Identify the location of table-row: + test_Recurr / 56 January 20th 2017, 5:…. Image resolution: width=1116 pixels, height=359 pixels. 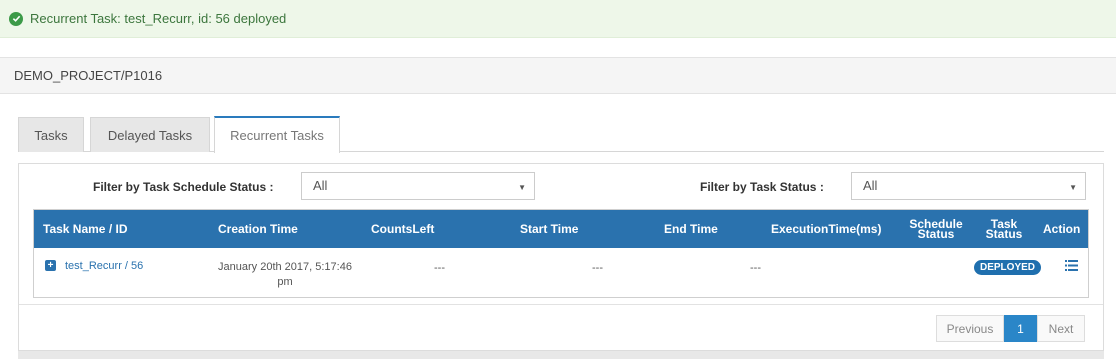
(561, 272).